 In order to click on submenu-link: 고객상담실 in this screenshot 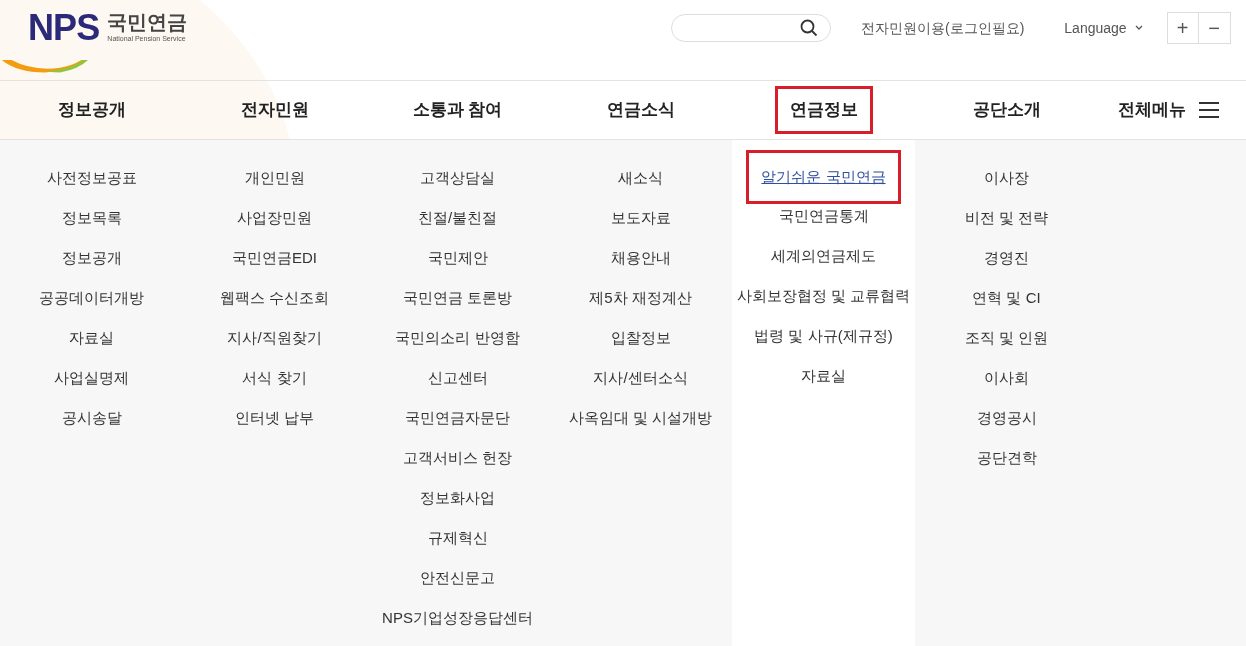, I will do `click(457, 178)`.